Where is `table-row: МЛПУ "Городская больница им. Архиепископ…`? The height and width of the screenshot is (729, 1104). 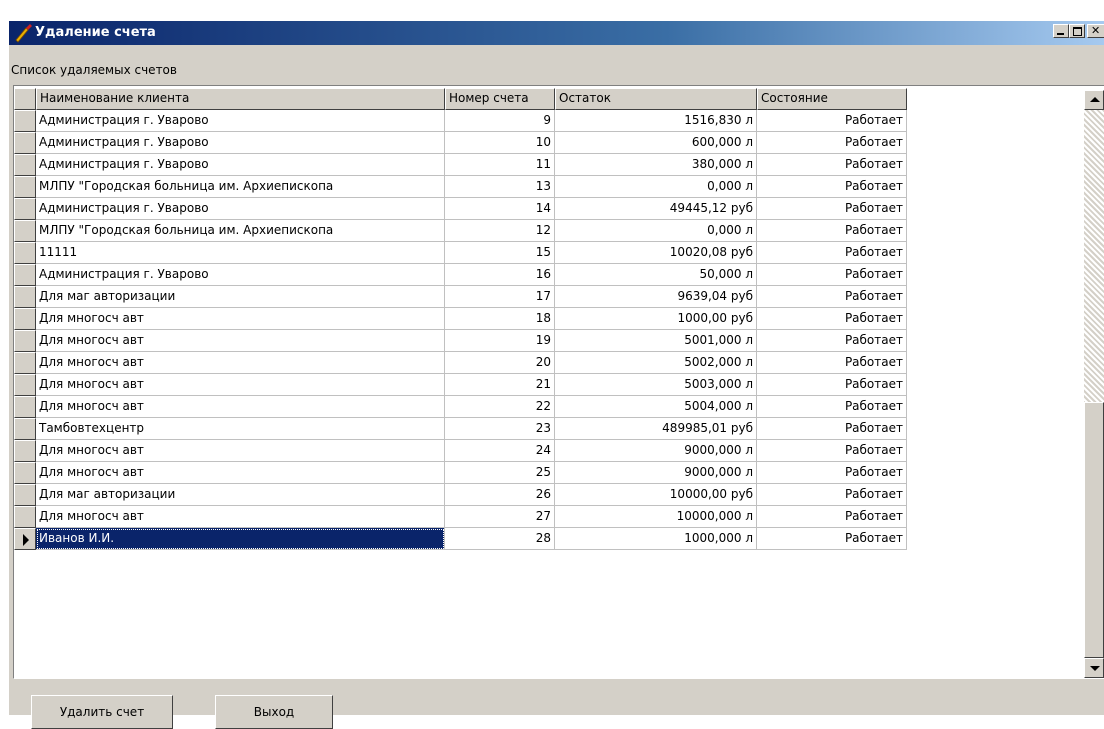
table-row: МЛПУ "Городская больница им. Архиепископ… is located at coordinates (460, 187).